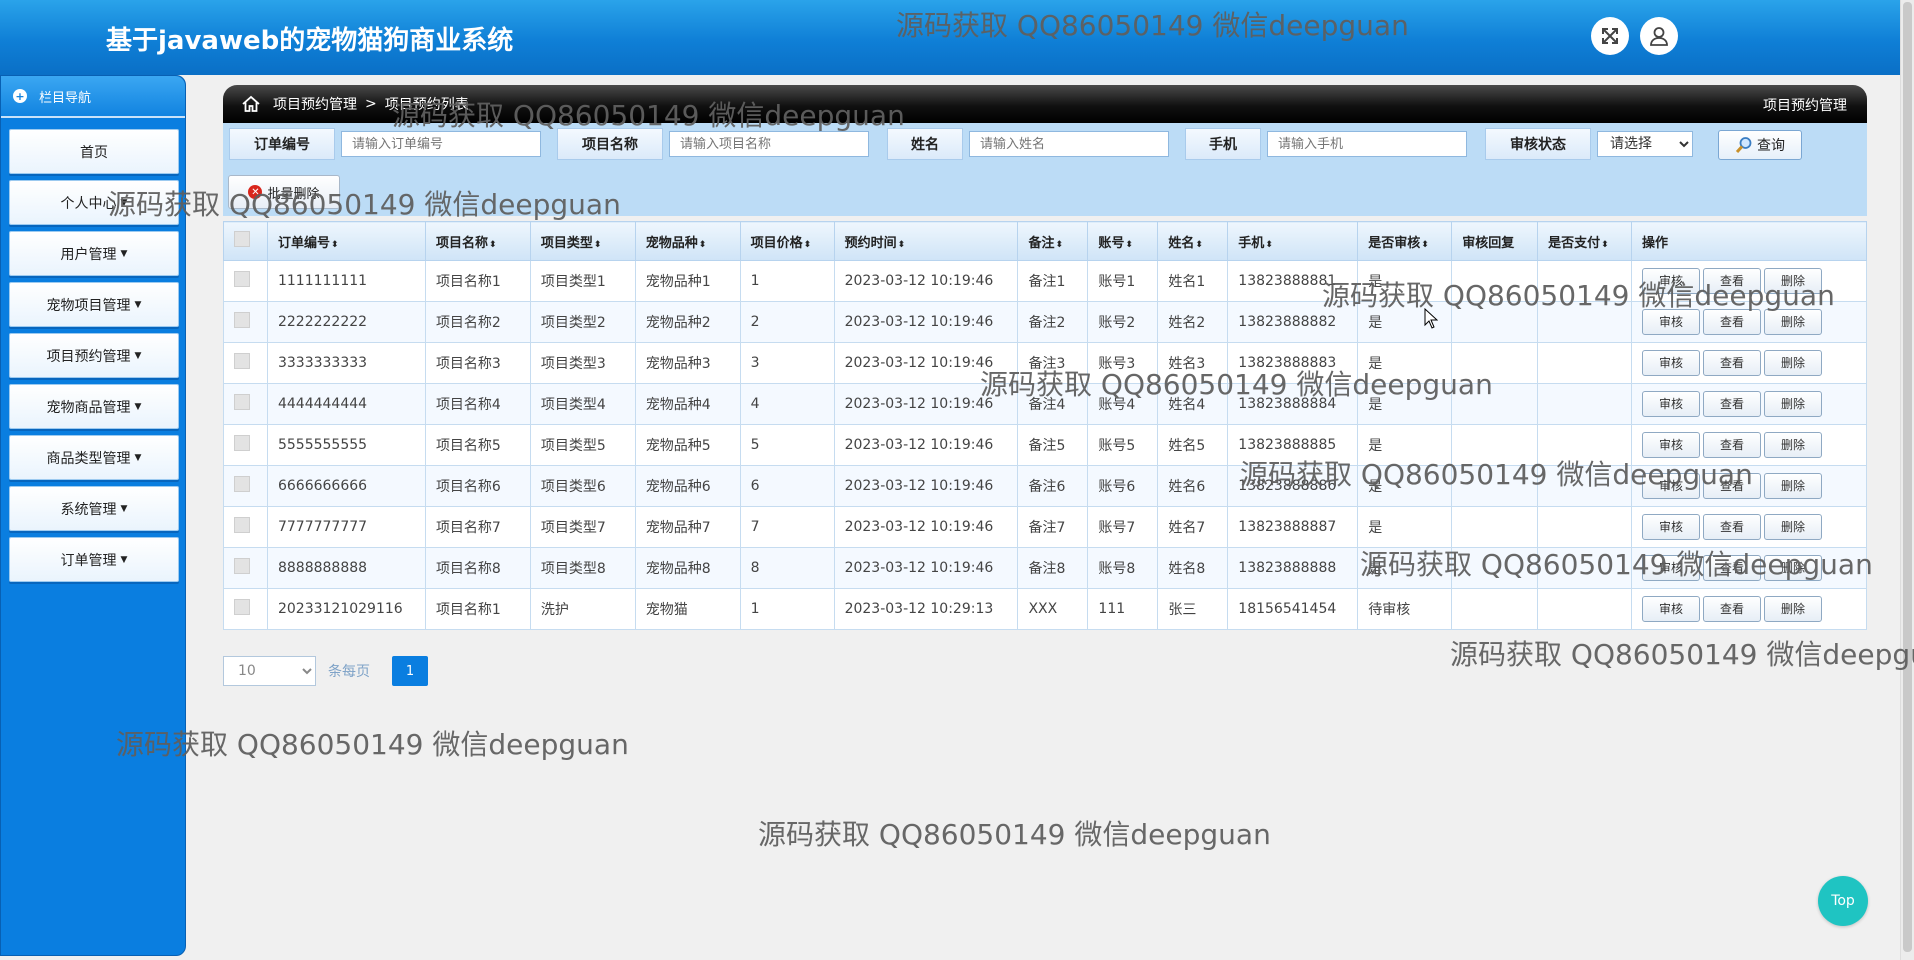 This screenshot has width=1914, height=960. Describe the element at coordinates (94, 304) in the screenshot. I see `sidebar-item: 宠物项目管理 ▼` at that location.